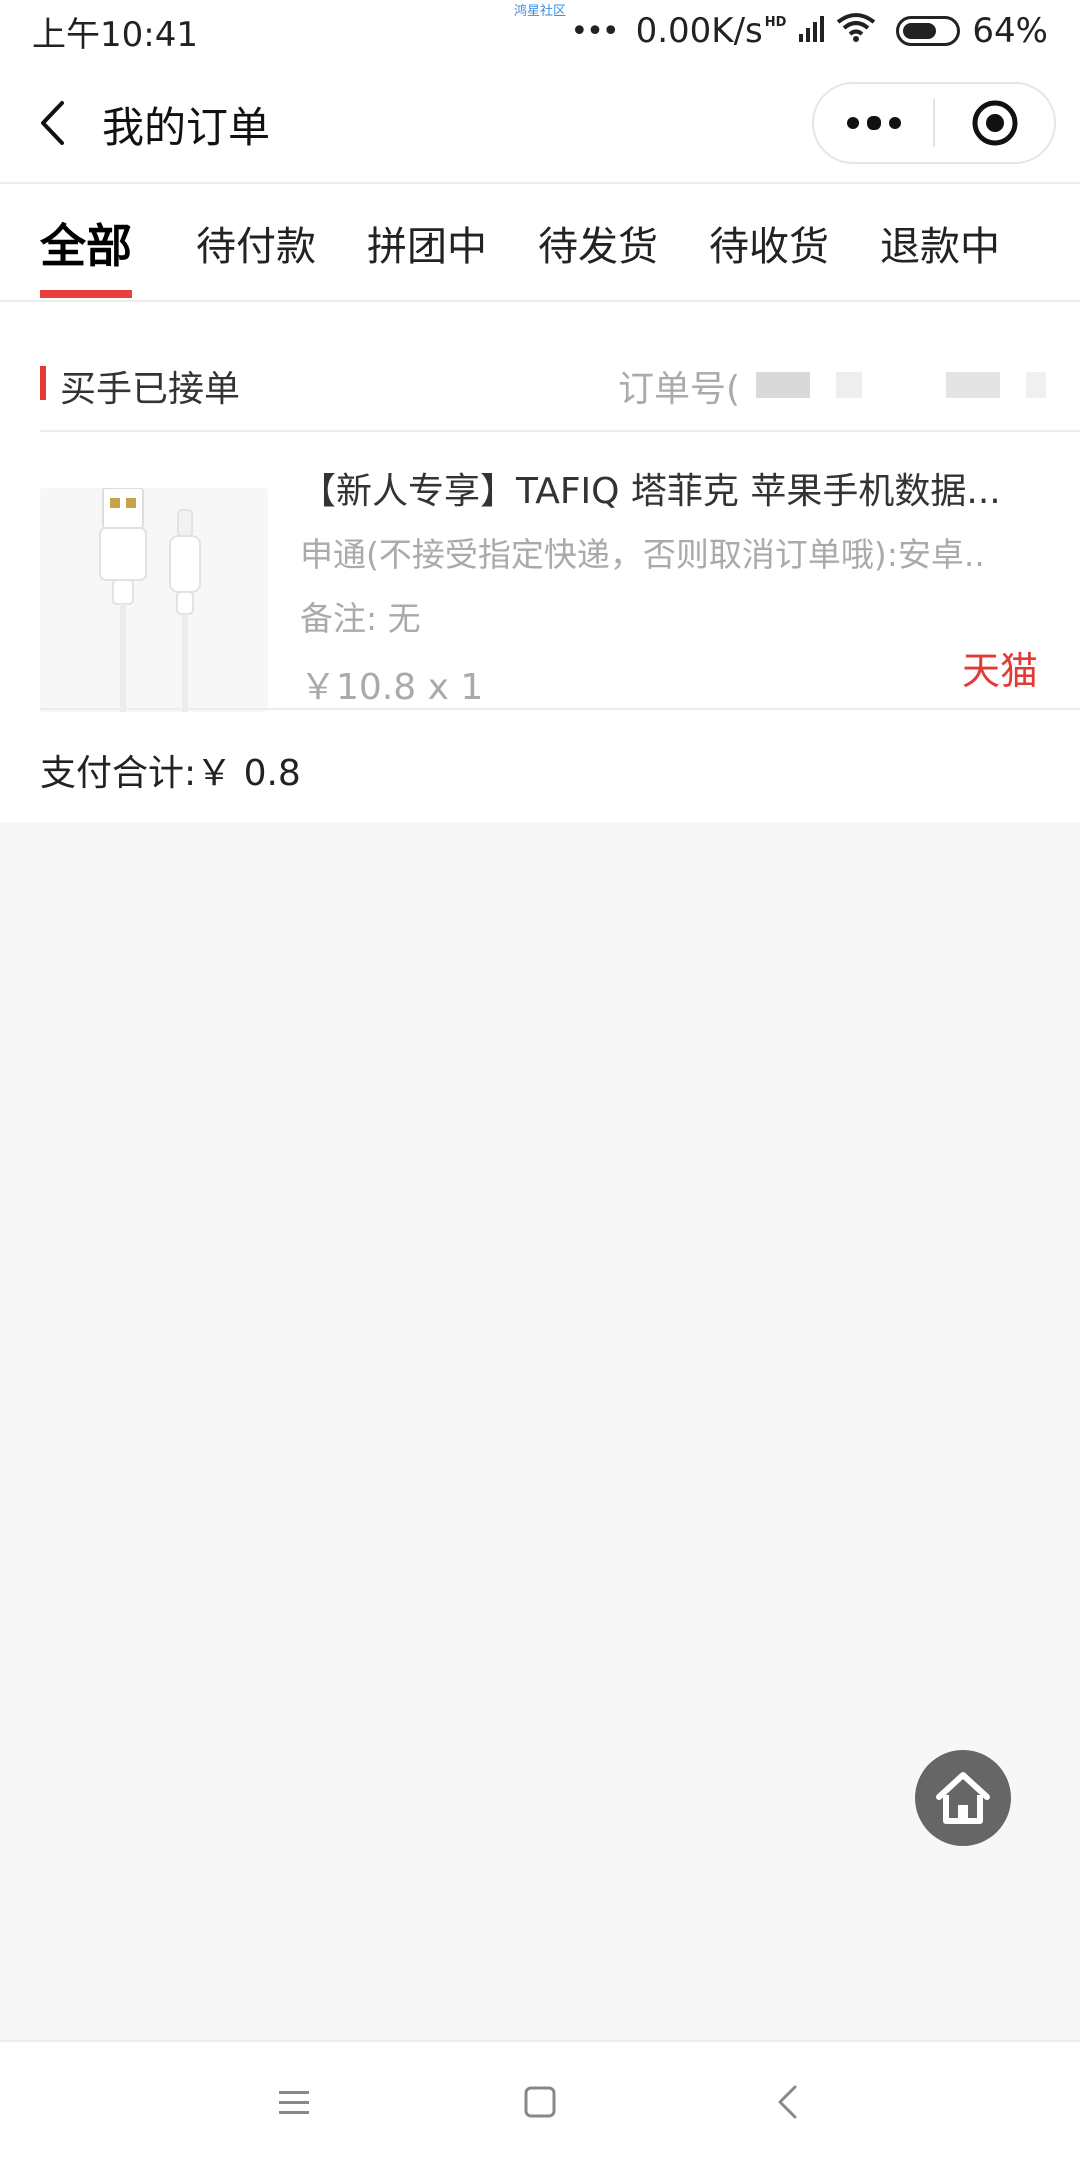 Image resolution: width=1080 pixels, height=2160 pixels. What do you see at coordinates (999, 671) in the screenshot?
I see `platform-label: 天猫` at bounding box center [999, 671].